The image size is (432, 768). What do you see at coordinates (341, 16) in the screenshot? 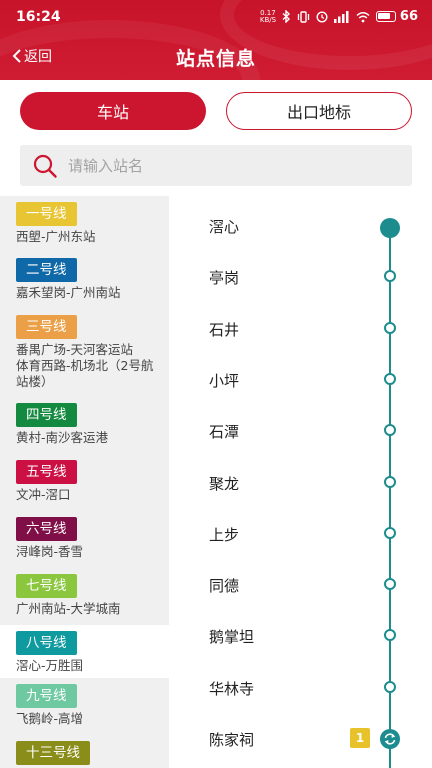
I see `signal-icon` at bounding box center [341, 16].